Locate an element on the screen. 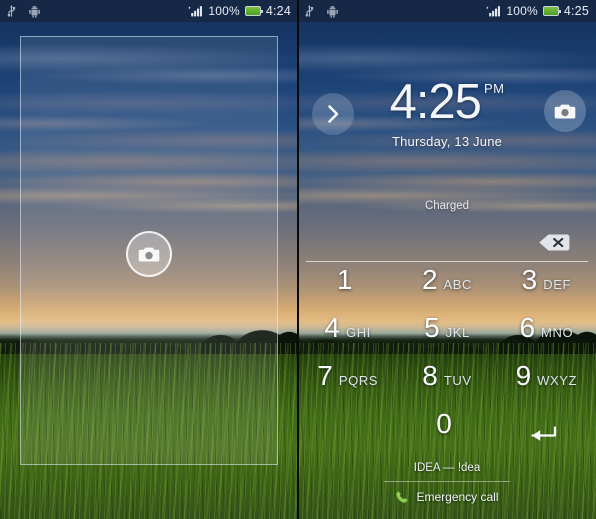  carrier-divider is located at coordinates (447, 481).